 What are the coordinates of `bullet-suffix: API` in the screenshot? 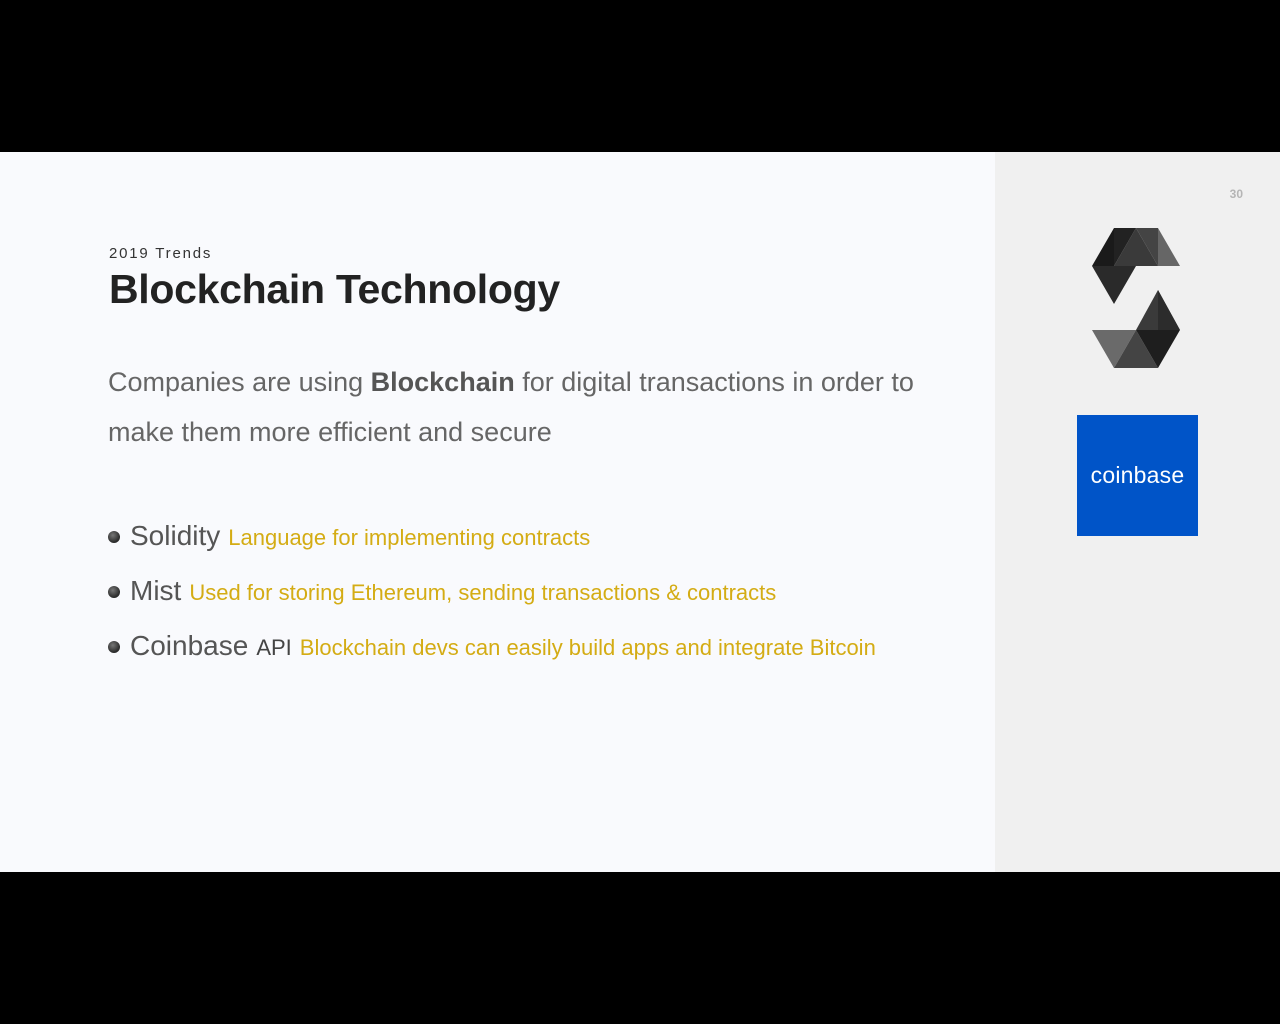 It's located at (274, 647).